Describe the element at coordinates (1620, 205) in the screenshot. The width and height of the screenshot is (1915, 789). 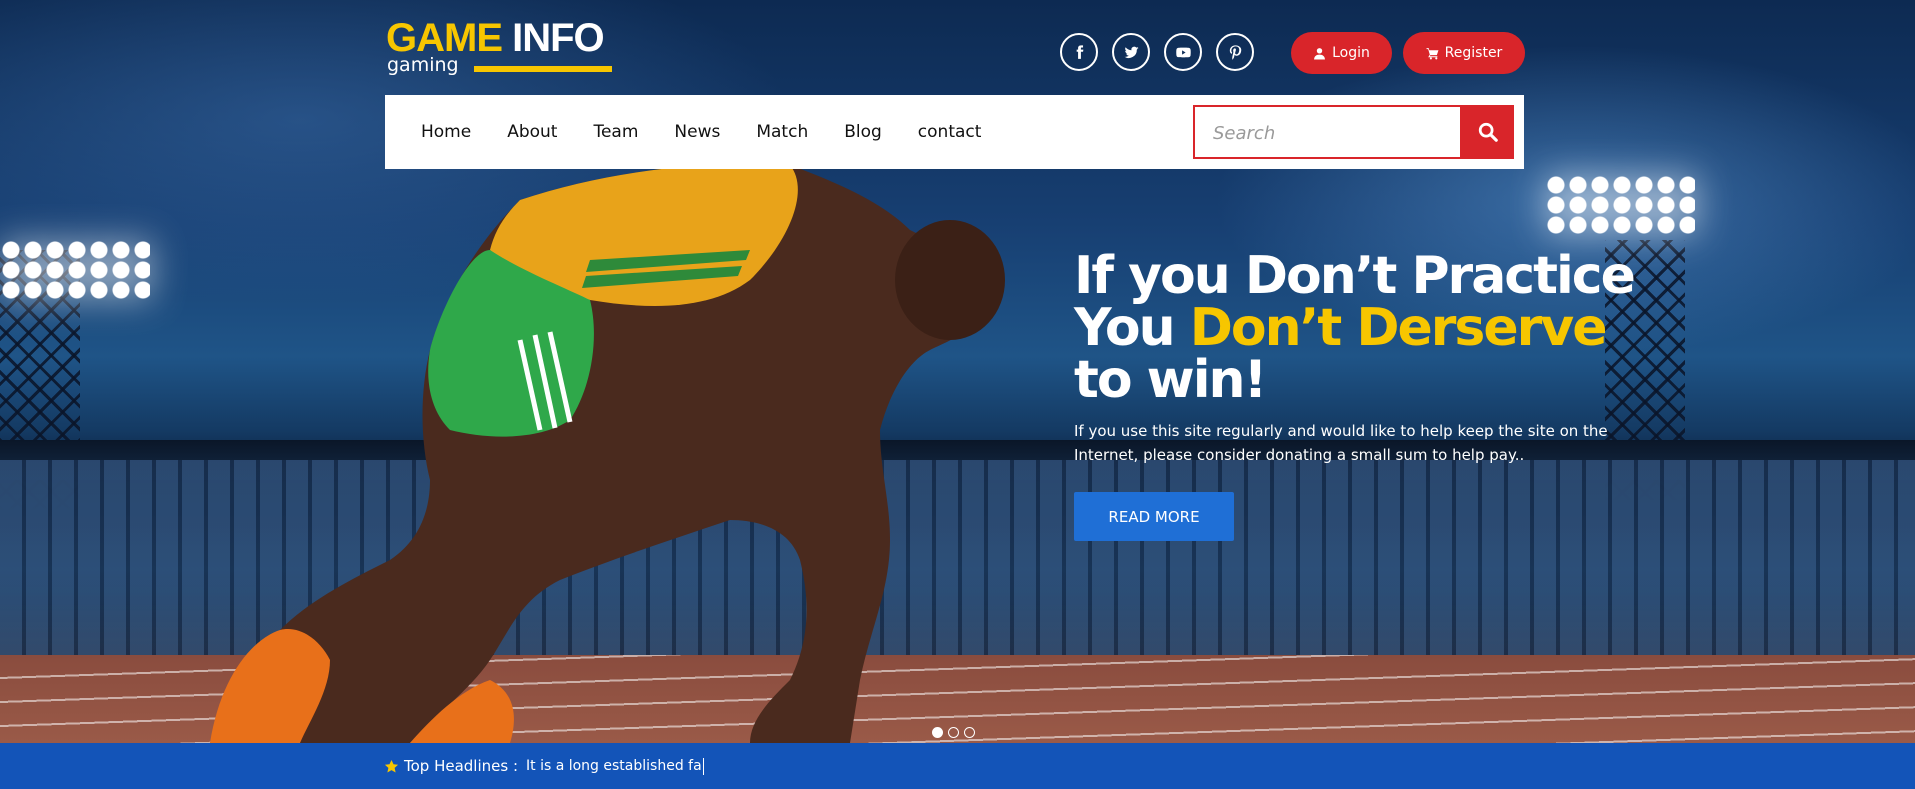
I see `floodlight-right` at that location.